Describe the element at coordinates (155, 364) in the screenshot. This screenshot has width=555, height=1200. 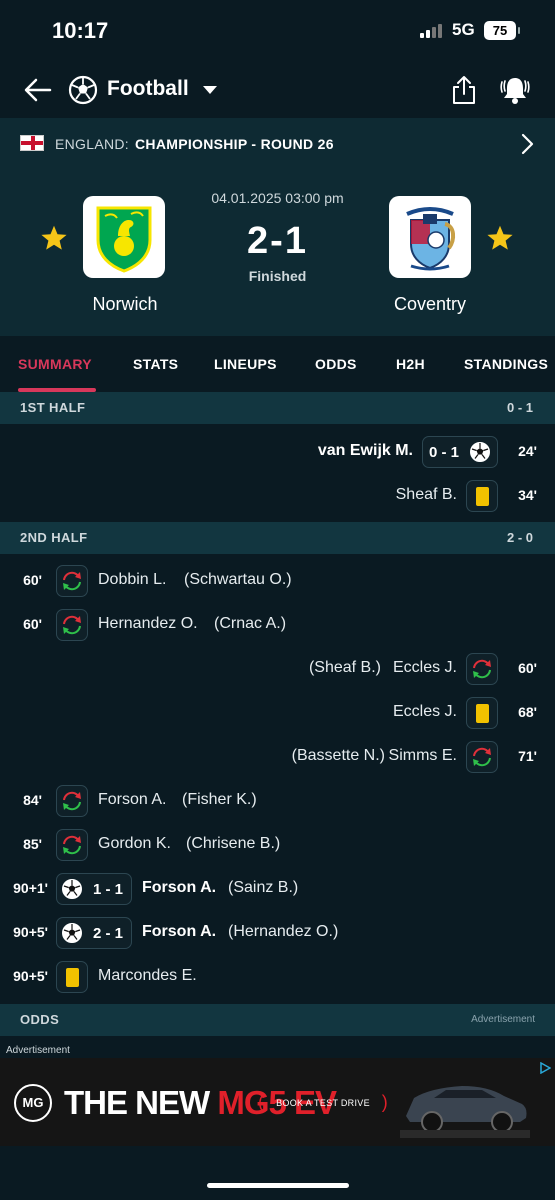
I see `tab-stats: STATS` at that location.